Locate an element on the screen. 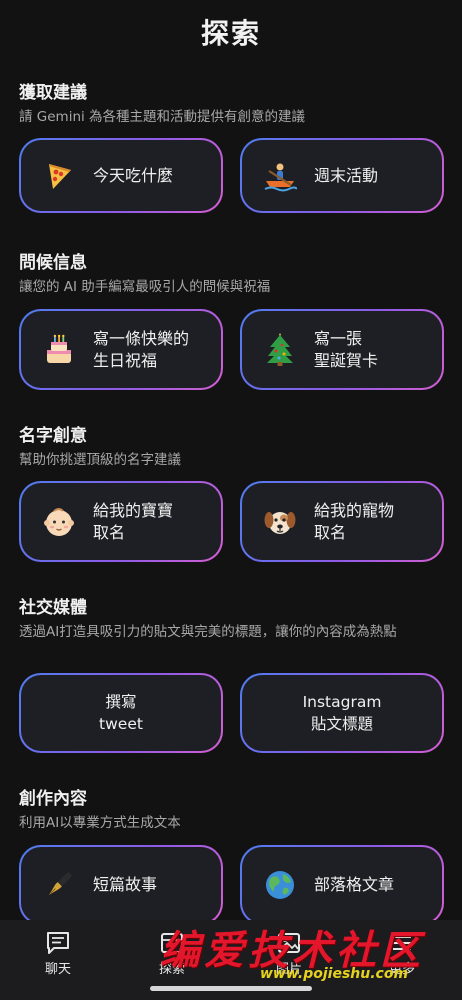 This screenshot has width=462, height=1000. nav-item-chat: 聊天 is located at coordinates (58, 953).